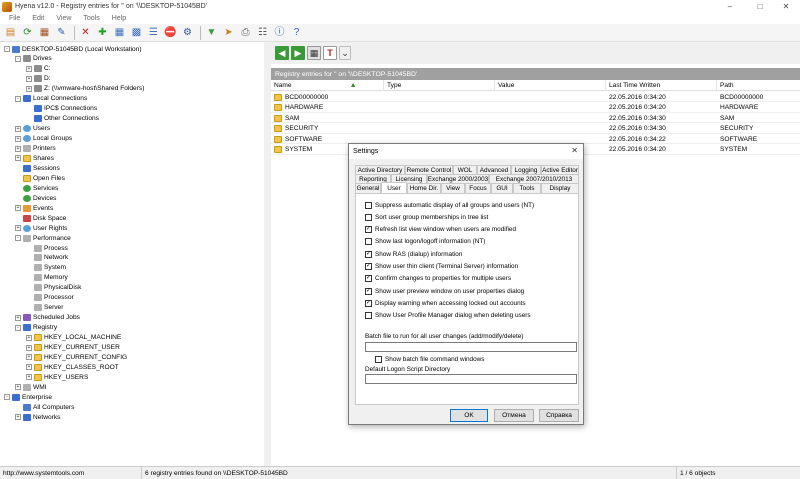 Image resolution: width=800 pixels, height=479 pixels. I want to click on export-icon: ➤, so click(228, 32).